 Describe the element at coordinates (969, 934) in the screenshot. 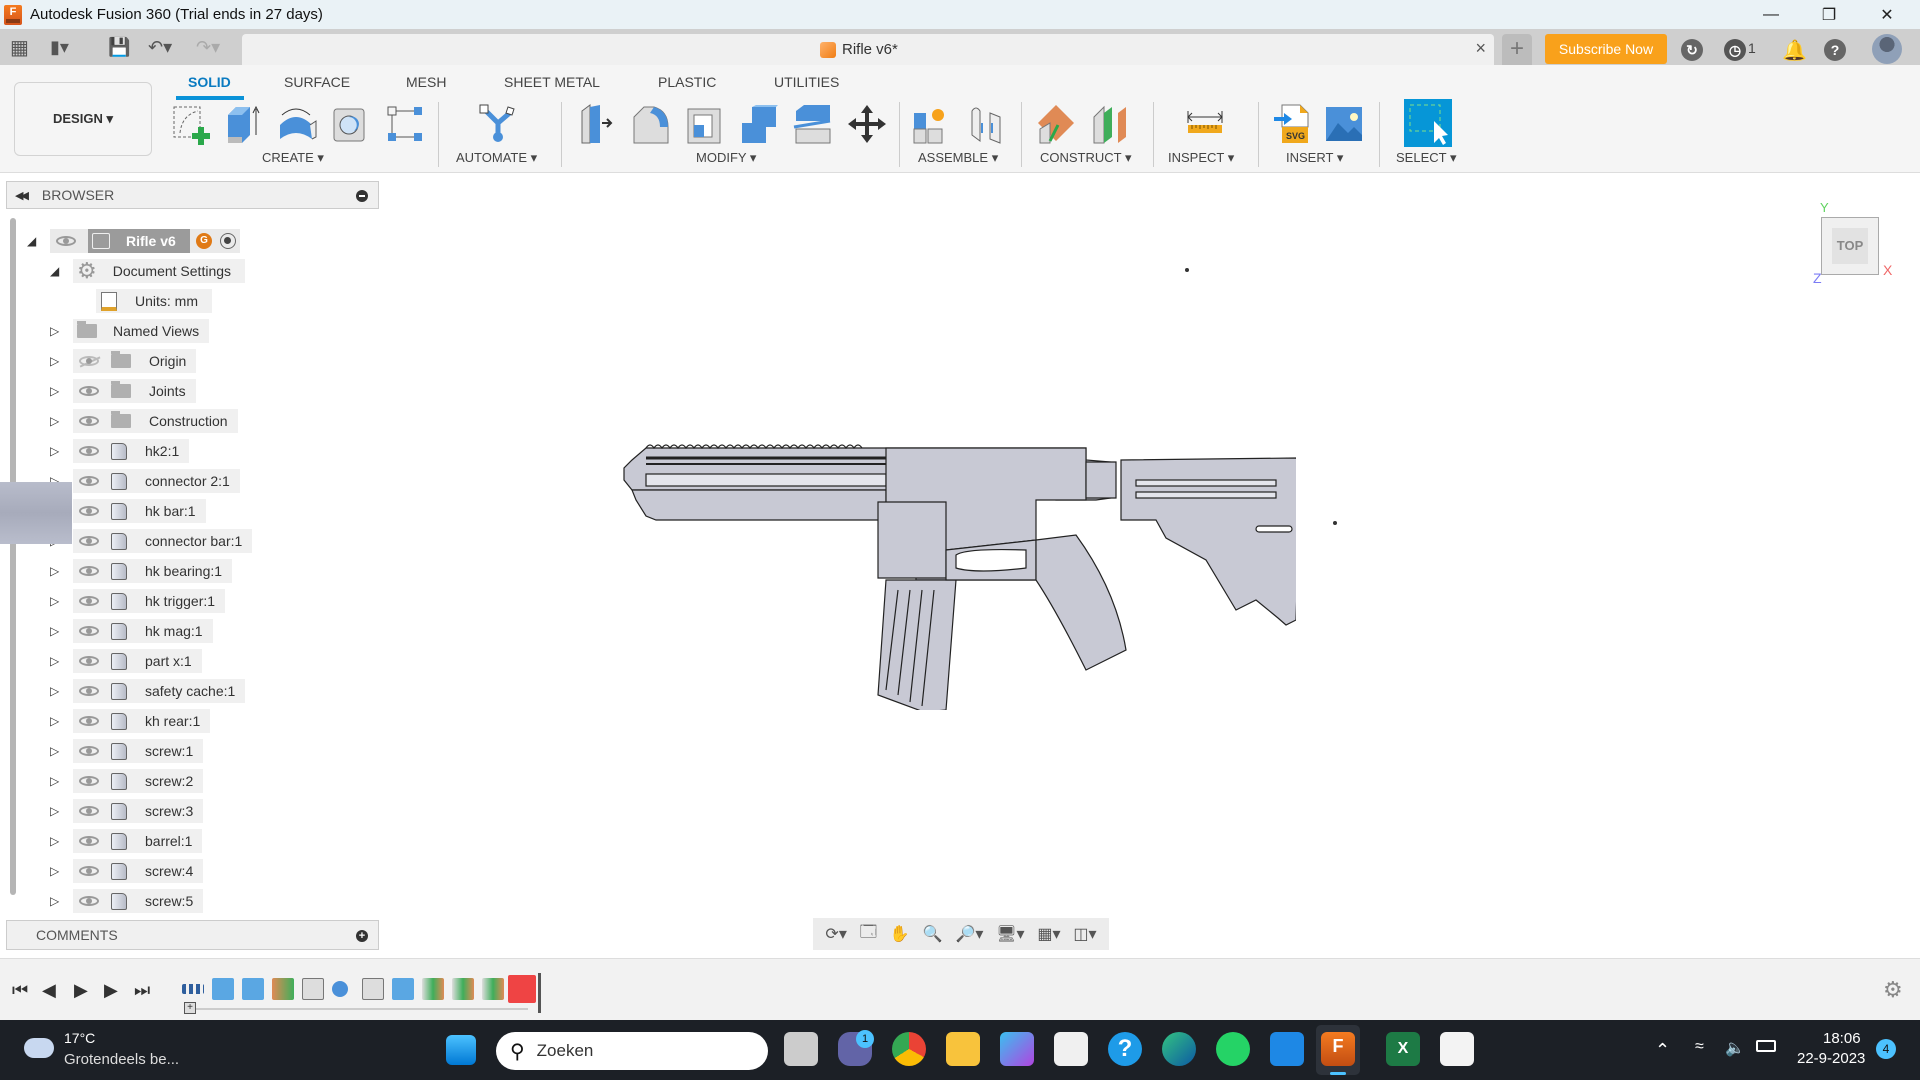

I see `fit-window-icon: 🔎▾` at that location.